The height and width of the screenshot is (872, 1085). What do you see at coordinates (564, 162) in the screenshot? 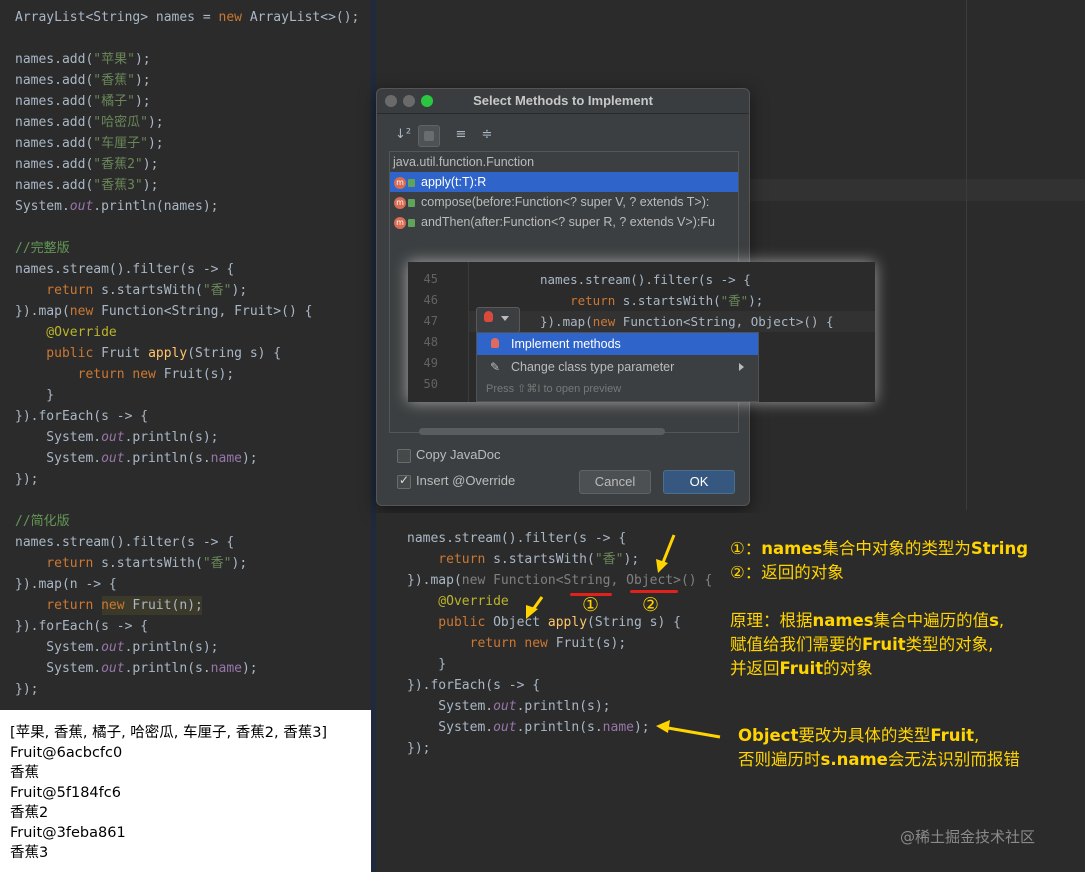
I see `tree-group-function: java.util.function.Function` at bounding box center [564, 162].